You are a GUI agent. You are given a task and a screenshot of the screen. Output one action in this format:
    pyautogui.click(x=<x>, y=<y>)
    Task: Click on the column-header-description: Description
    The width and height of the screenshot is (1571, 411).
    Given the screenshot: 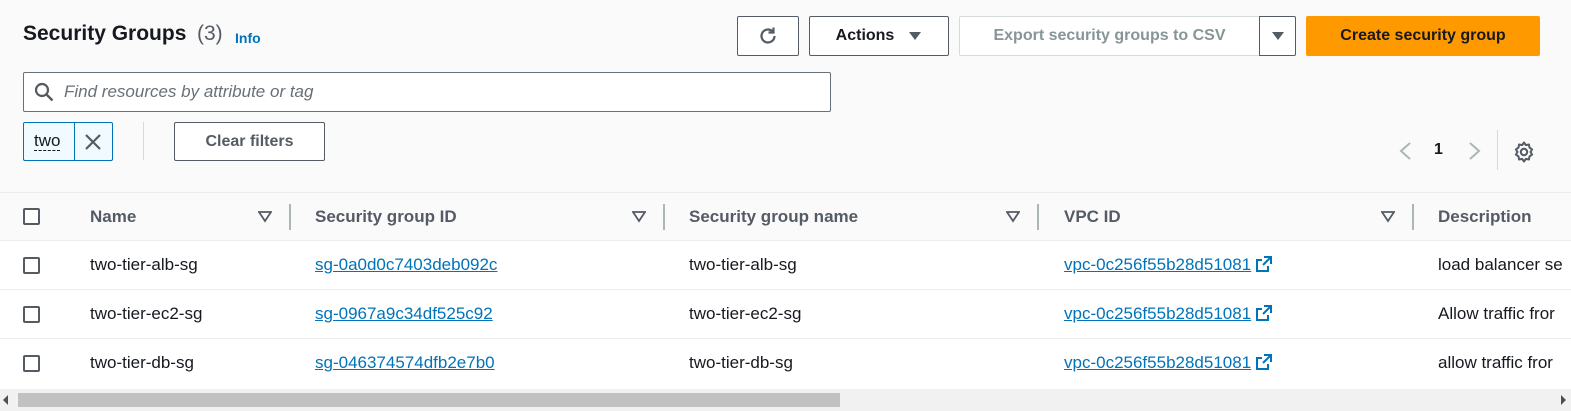 What is the action you would take?
    pyautogui.click(x=1485, y=217)
    